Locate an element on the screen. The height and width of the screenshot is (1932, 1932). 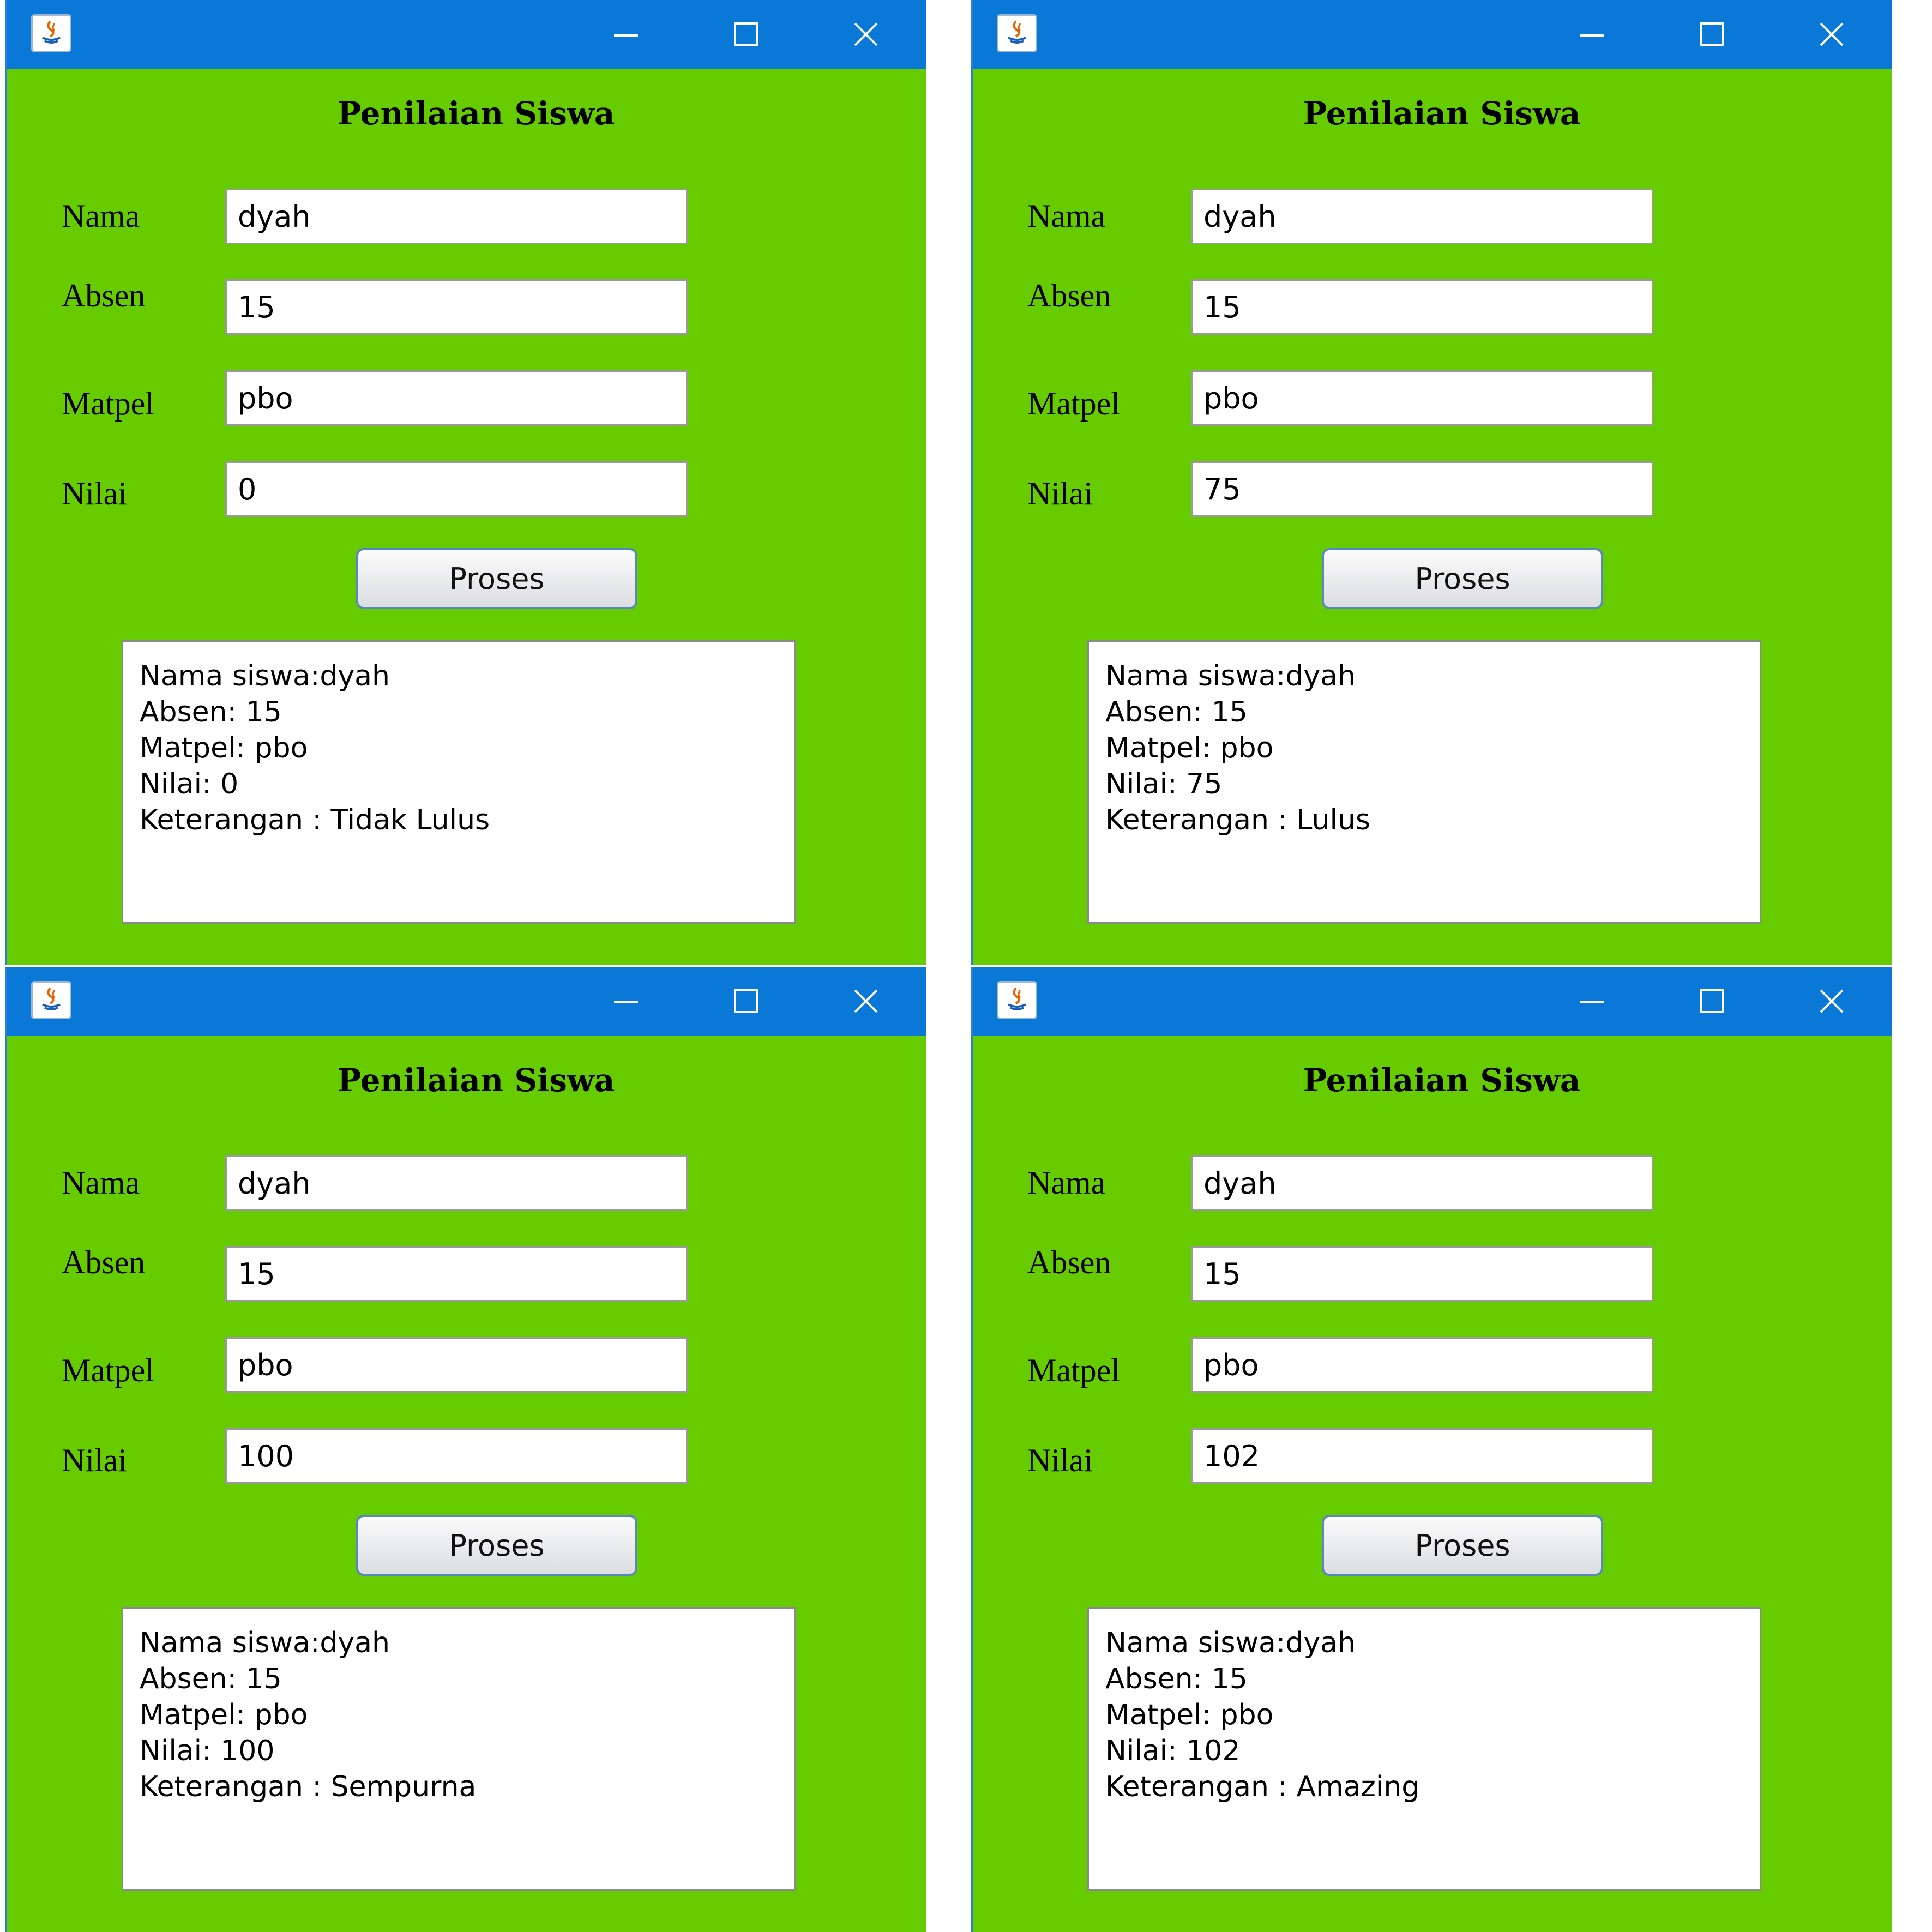
nilai-input: 100 is located at coordinates (456, 1456).